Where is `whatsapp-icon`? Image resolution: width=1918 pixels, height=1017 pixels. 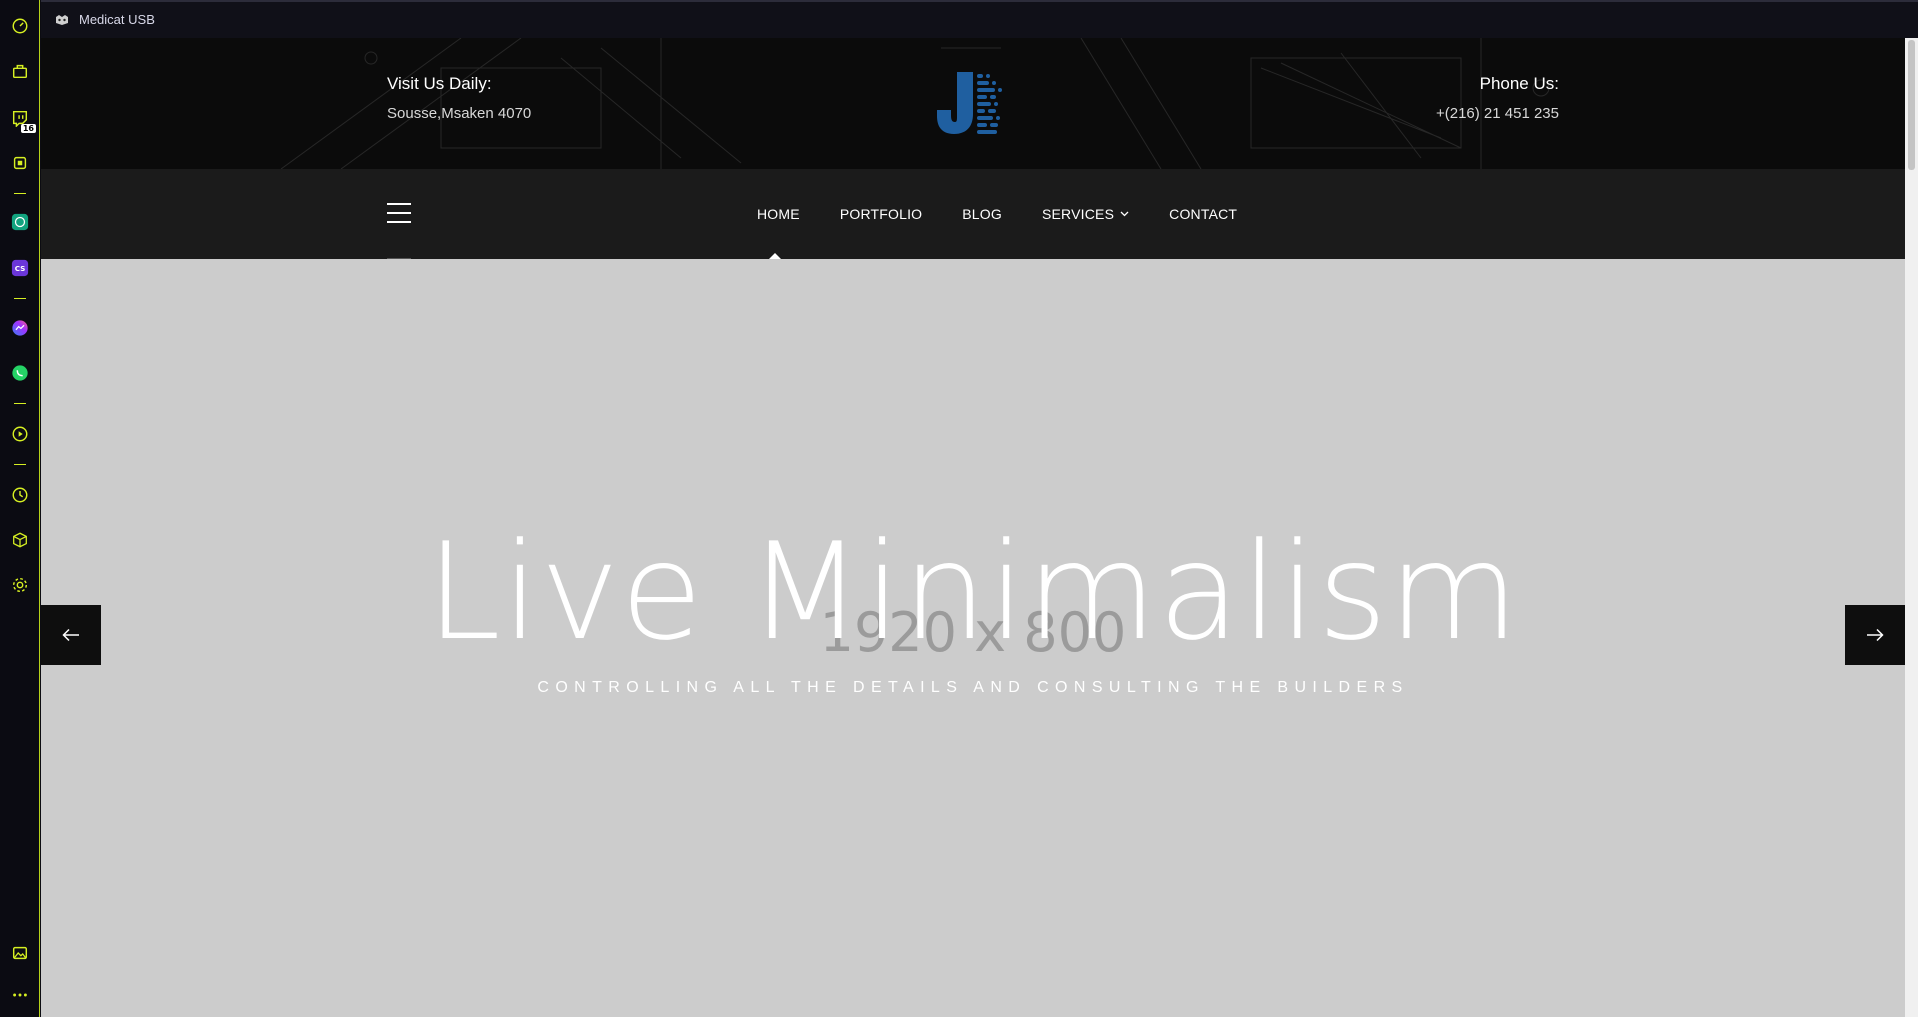 whatsapp-icon is located at coordinates (20, 373).